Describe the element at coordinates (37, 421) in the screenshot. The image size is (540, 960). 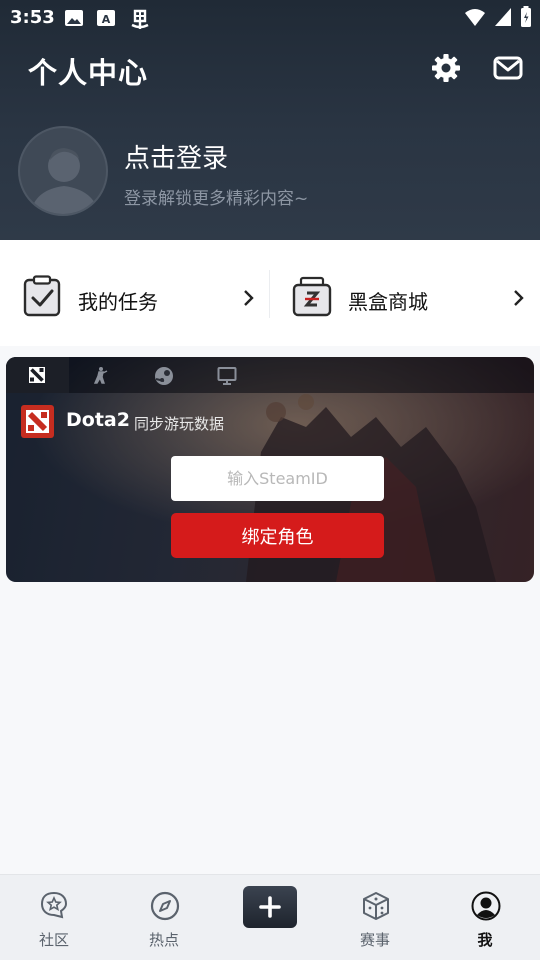
I see `dota-logo-icon` at that location.